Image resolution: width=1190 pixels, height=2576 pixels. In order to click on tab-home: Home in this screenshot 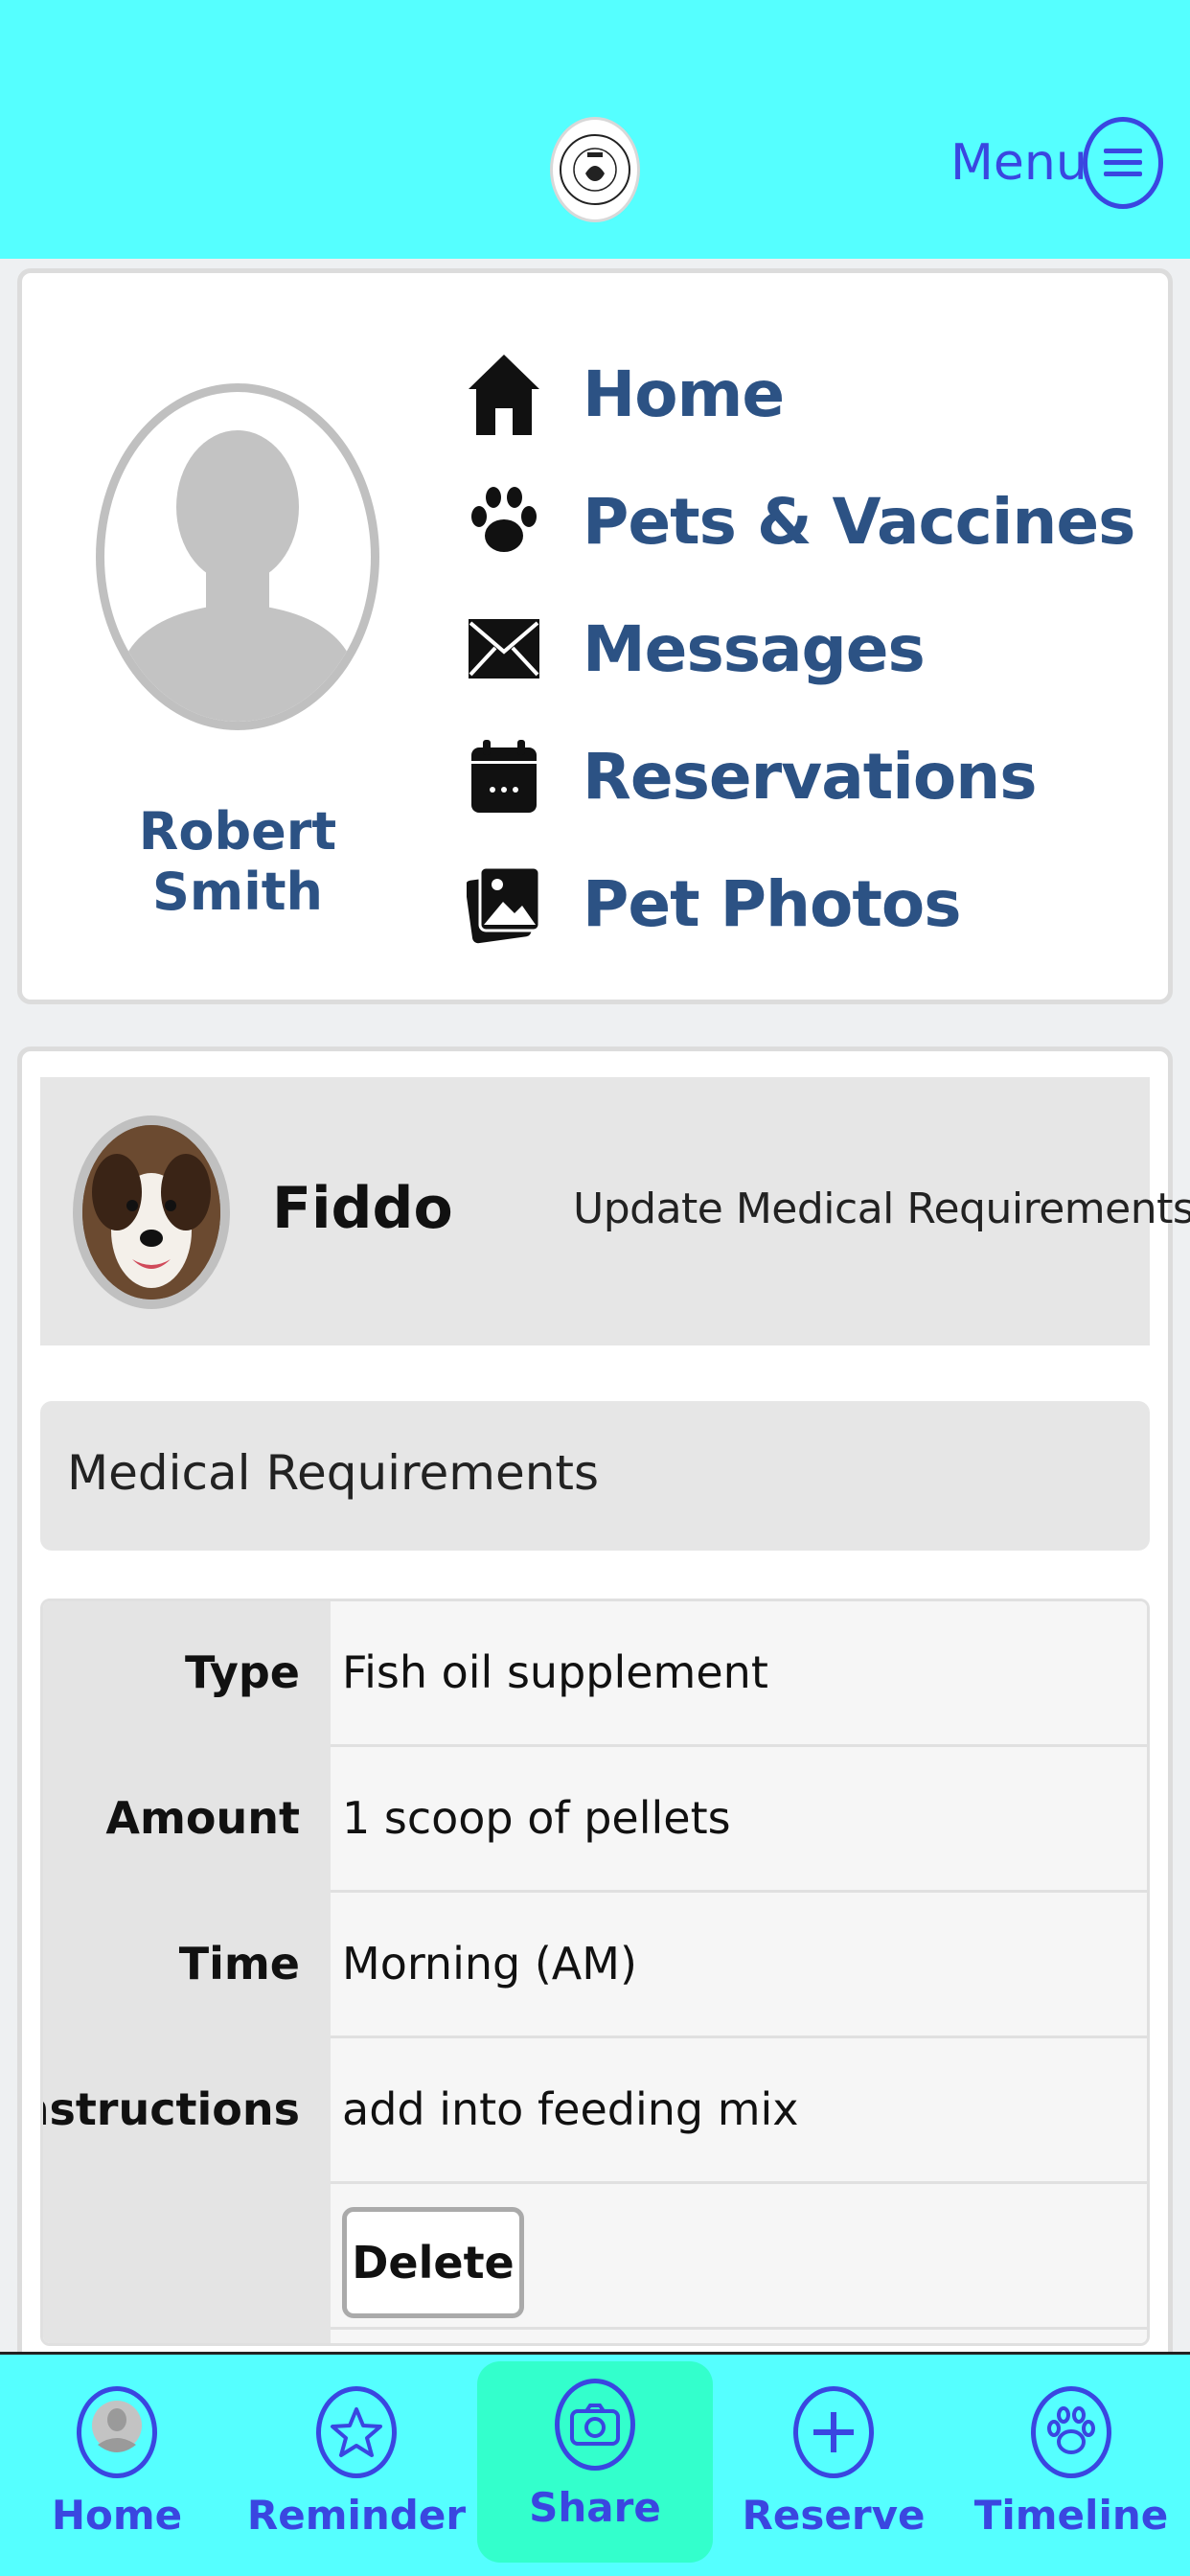, I will do `click(117, 2463)`.